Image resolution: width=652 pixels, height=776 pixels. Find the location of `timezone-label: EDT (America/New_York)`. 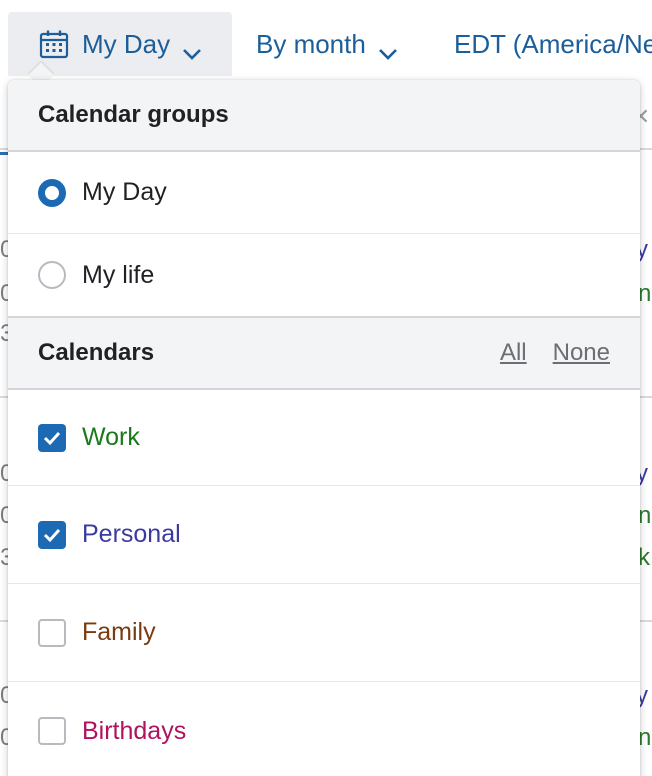

timezone-label: EDT (America/New_York) is located at coordinates (553, 43).